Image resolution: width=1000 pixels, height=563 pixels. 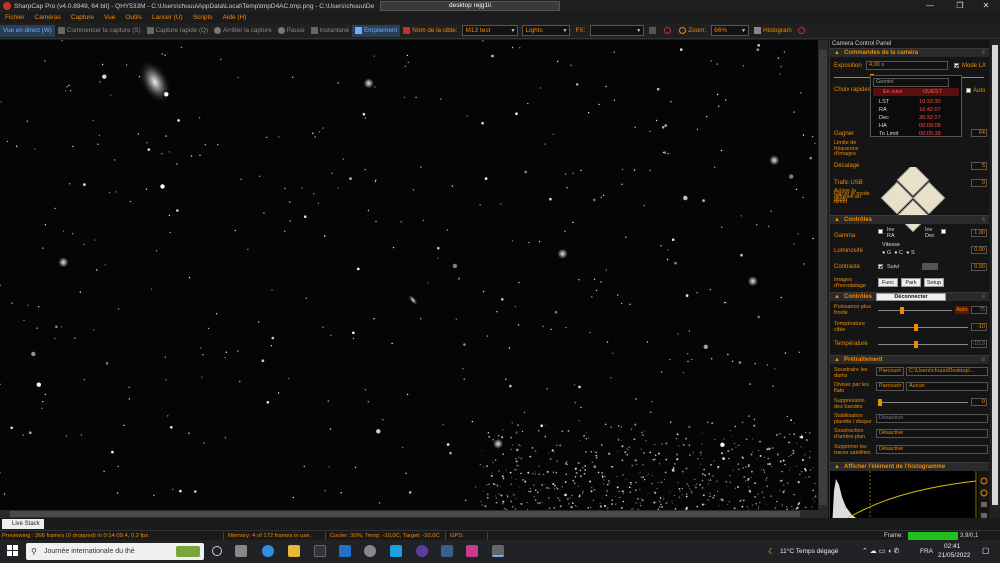 What do you see at coordinates (653, 31) in the screenshot?
I see `grid-toggle` at bounding box center [653, 31].